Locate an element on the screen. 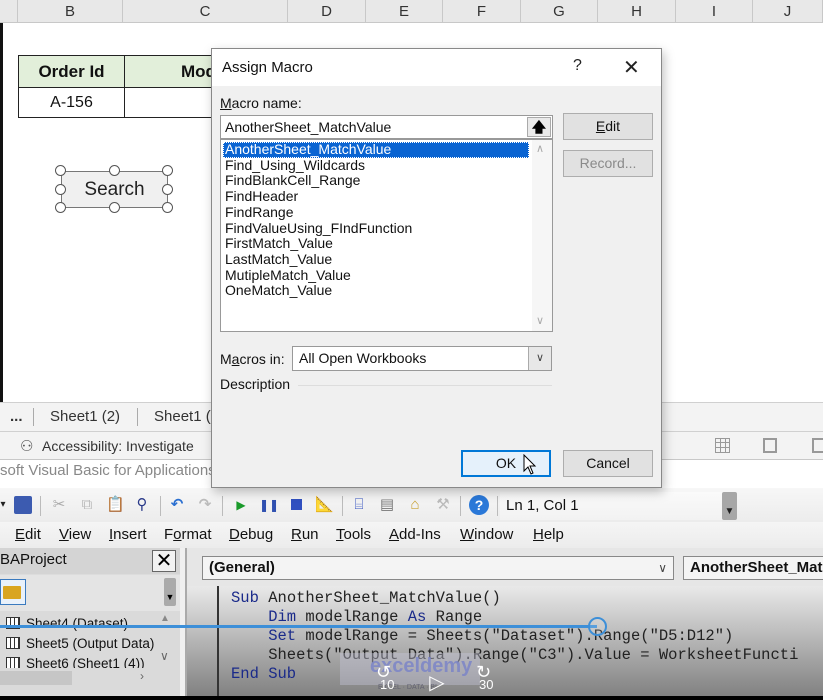  sheet-tab: Sheet1 (2) is located at coordinates (85, 417).